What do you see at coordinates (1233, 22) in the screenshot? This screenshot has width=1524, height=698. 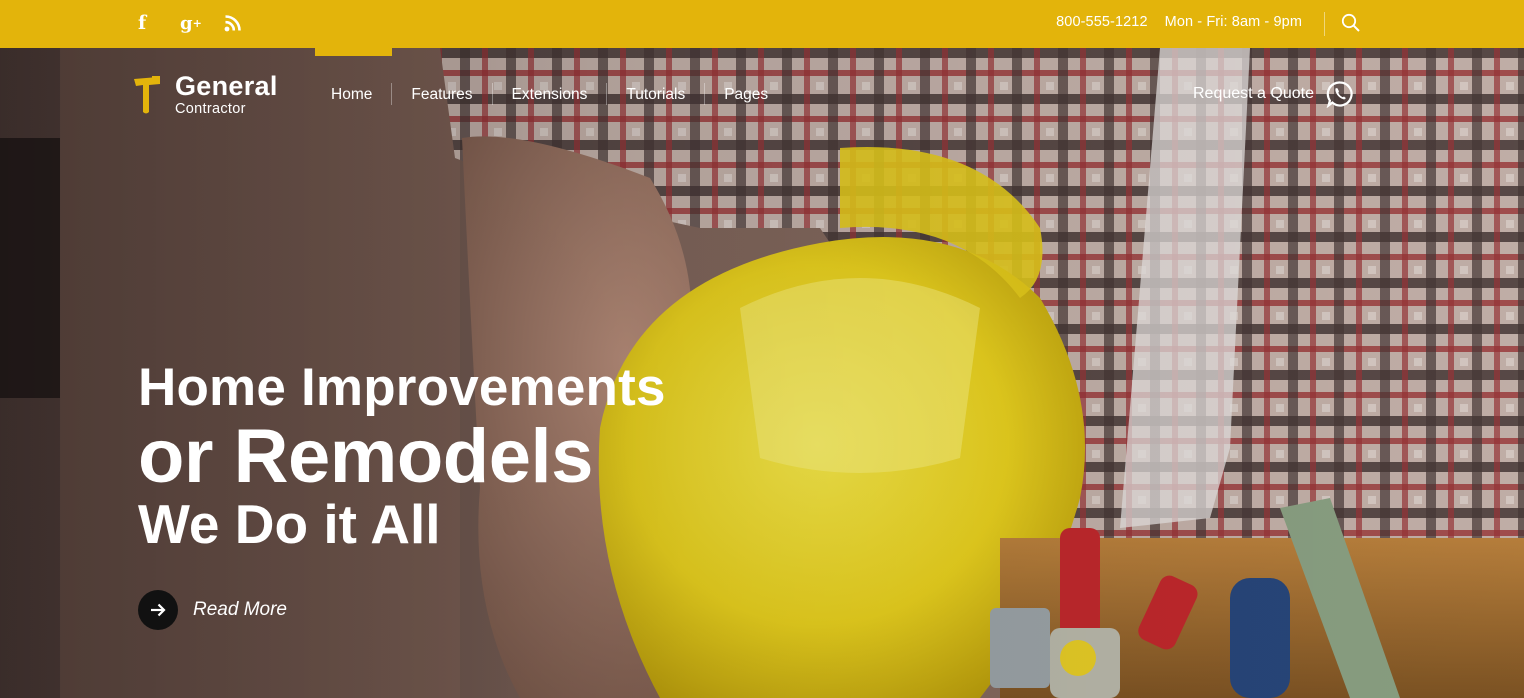 I see `business-hours: Mon - Fri: 8am - 9pm` at bounding box center [1233, 22].